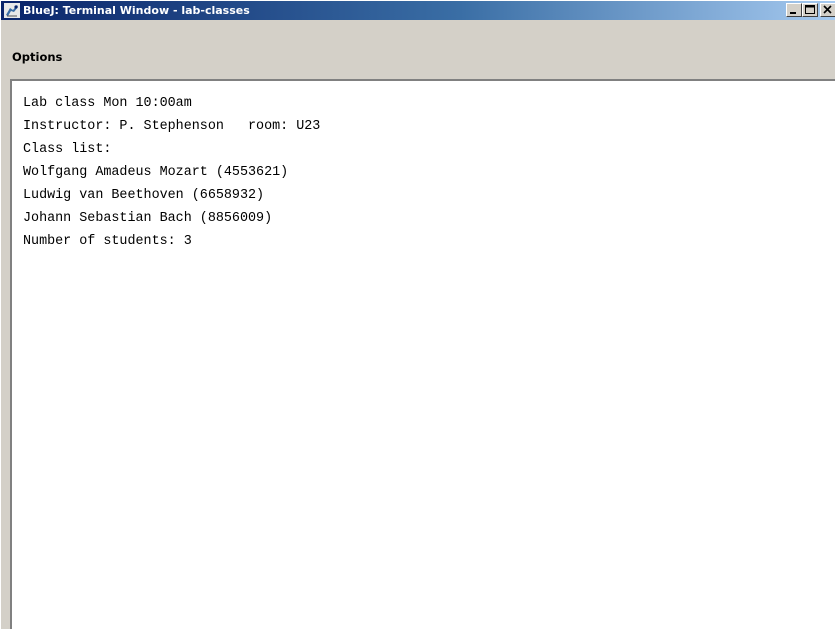  What do you see at coordinates (12, 10) in the screenshot?
I see `bluej-bird-icon` at bounding box center [12, 10].